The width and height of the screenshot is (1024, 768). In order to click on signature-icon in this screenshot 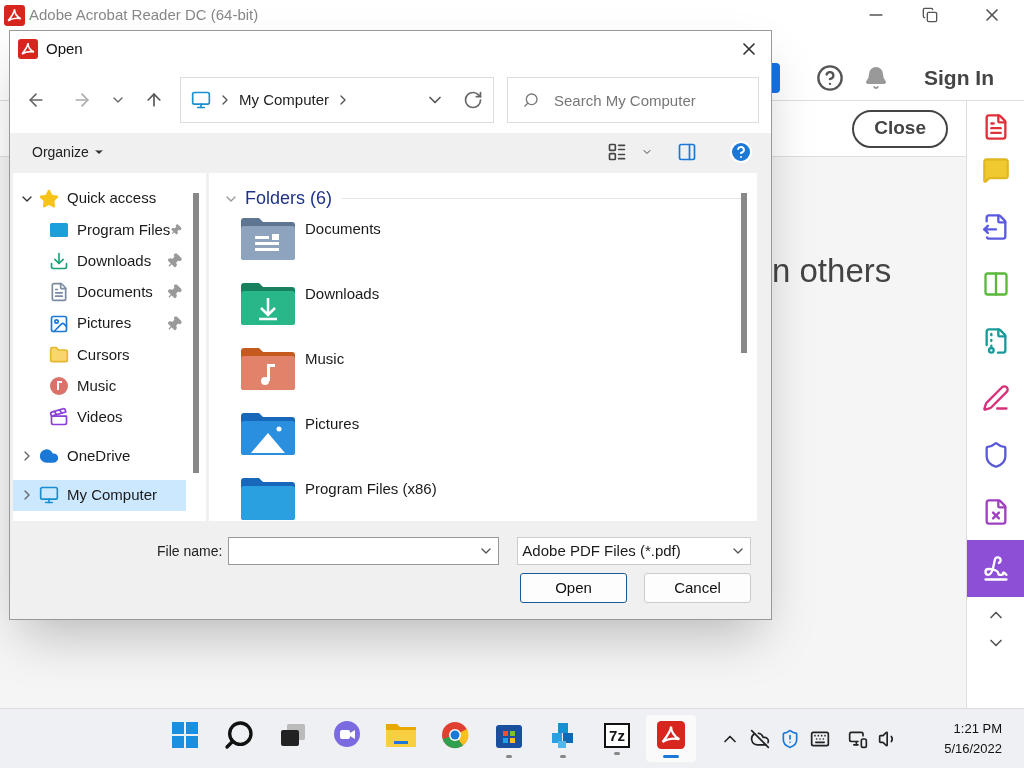, I will do `click(995, 568)`.